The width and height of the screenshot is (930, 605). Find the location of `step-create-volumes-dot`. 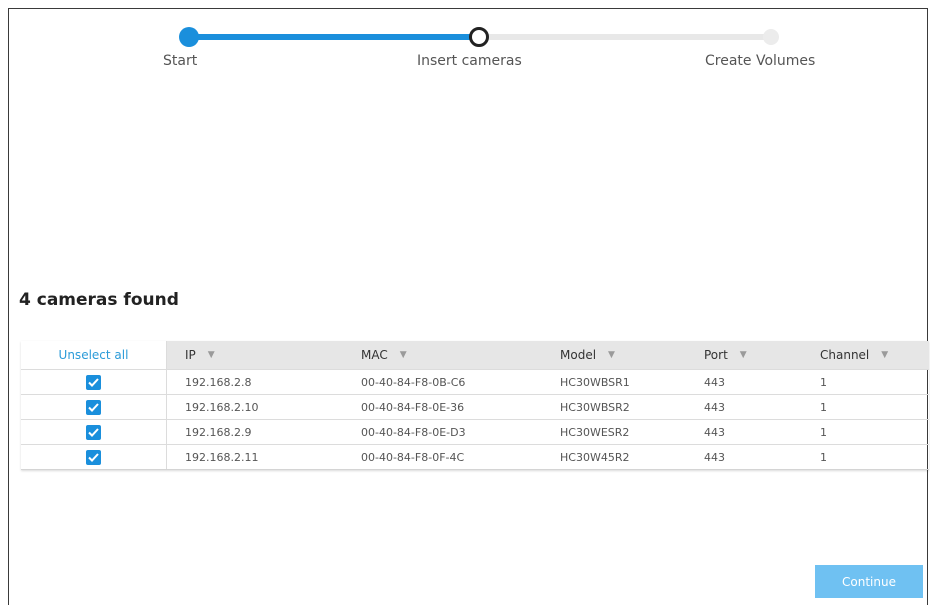

step-create-volumes-dot is located at coordinates (771, 37).